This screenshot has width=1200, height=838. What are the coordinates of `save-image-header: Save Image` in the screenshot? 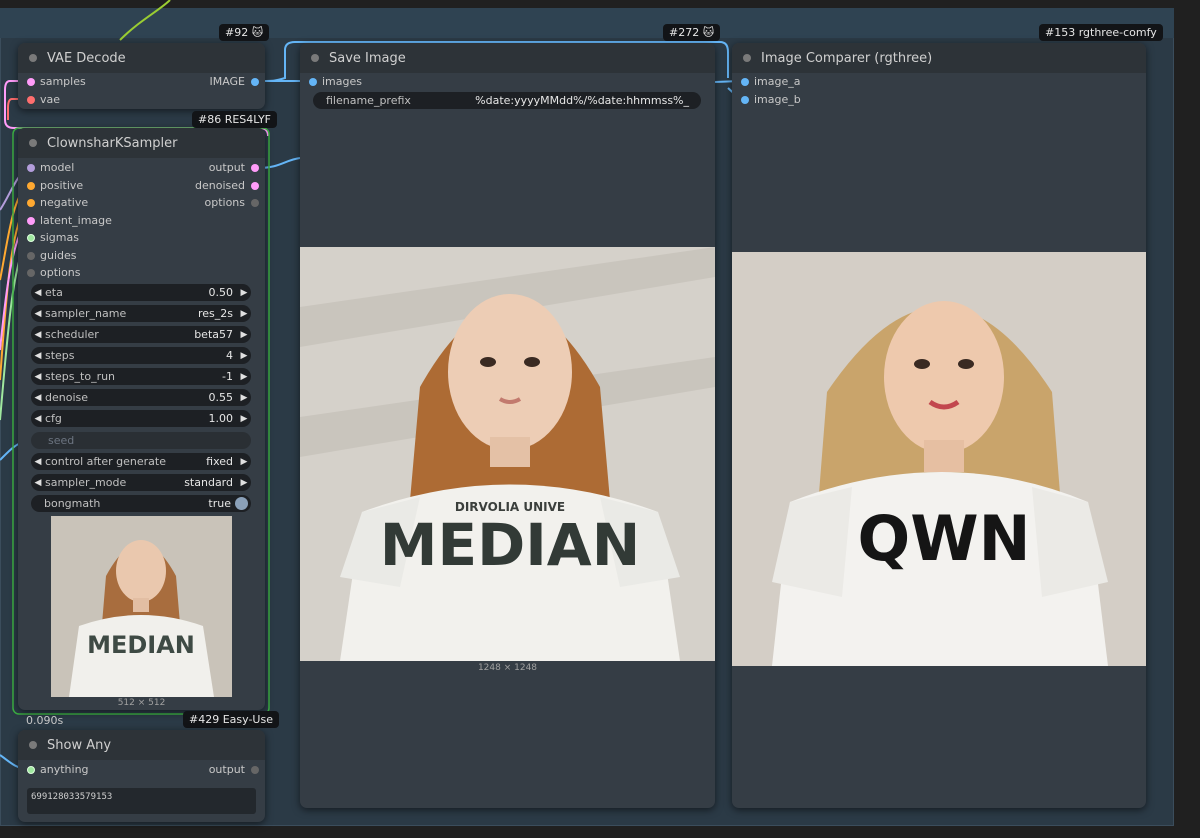 It's located at (507, 58).